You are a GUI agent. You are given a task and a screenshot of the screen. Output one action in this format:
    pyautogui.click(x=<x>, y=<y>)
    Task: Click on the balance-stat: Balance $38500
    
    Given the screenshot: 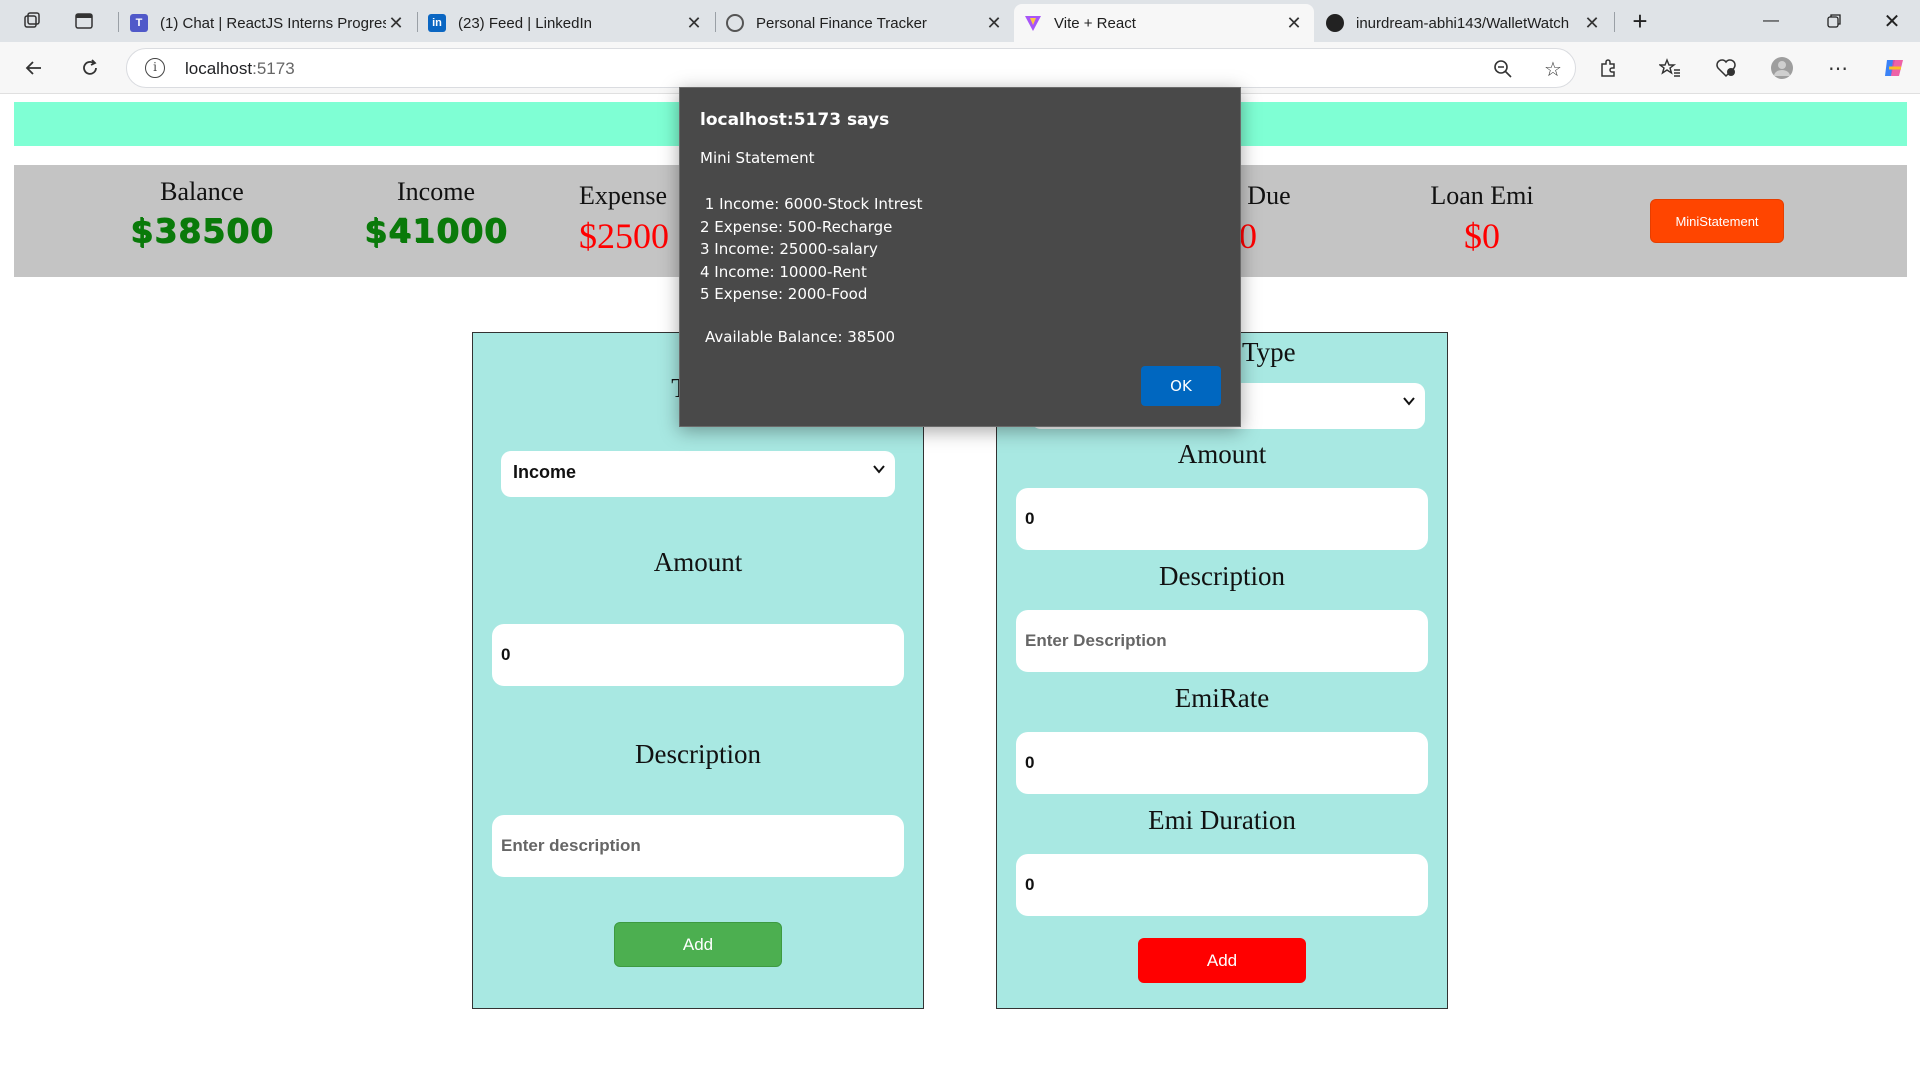 What is the action you would take?
    pyautogui.click(x=202, y=213)
    